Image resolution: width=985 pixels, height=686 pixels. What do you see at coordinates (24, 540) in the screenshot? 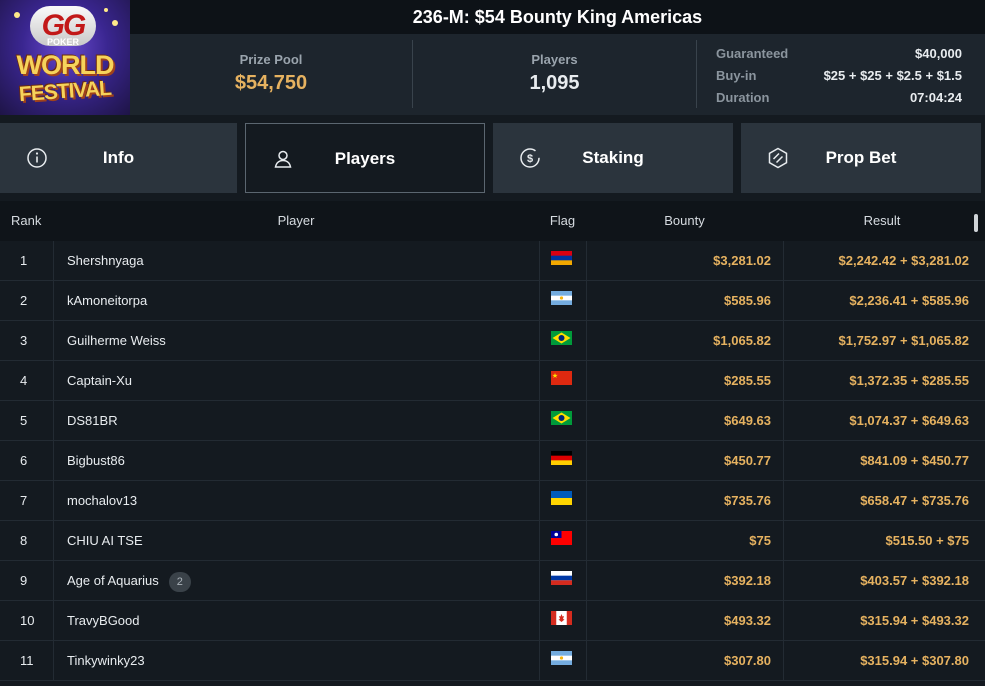
I see `rank-cell: 8` at bounding box center [24, 540].